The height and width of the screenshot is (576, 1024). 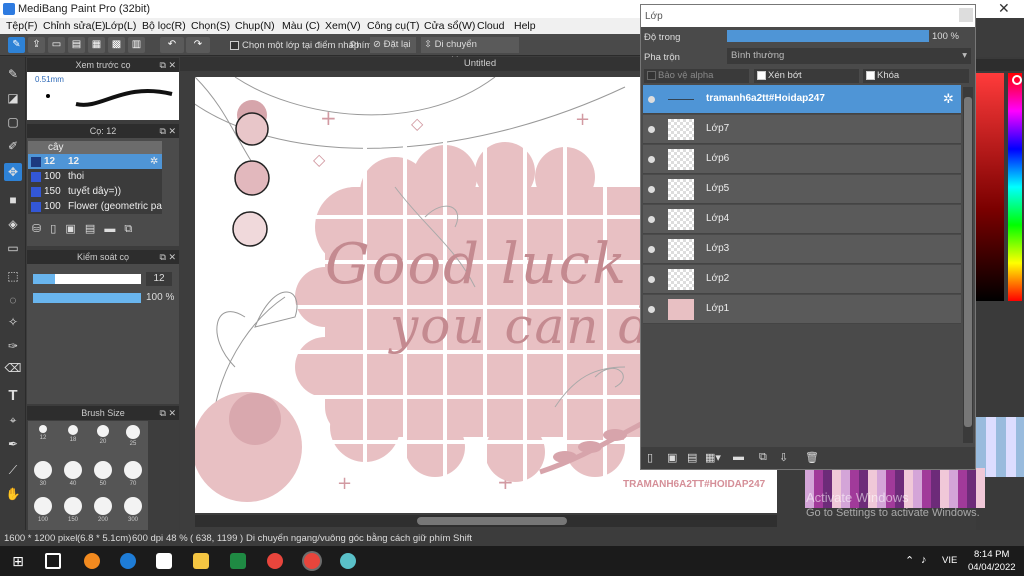 I want to click on lock-toggle: Khóa, so click(x=916, y=76).